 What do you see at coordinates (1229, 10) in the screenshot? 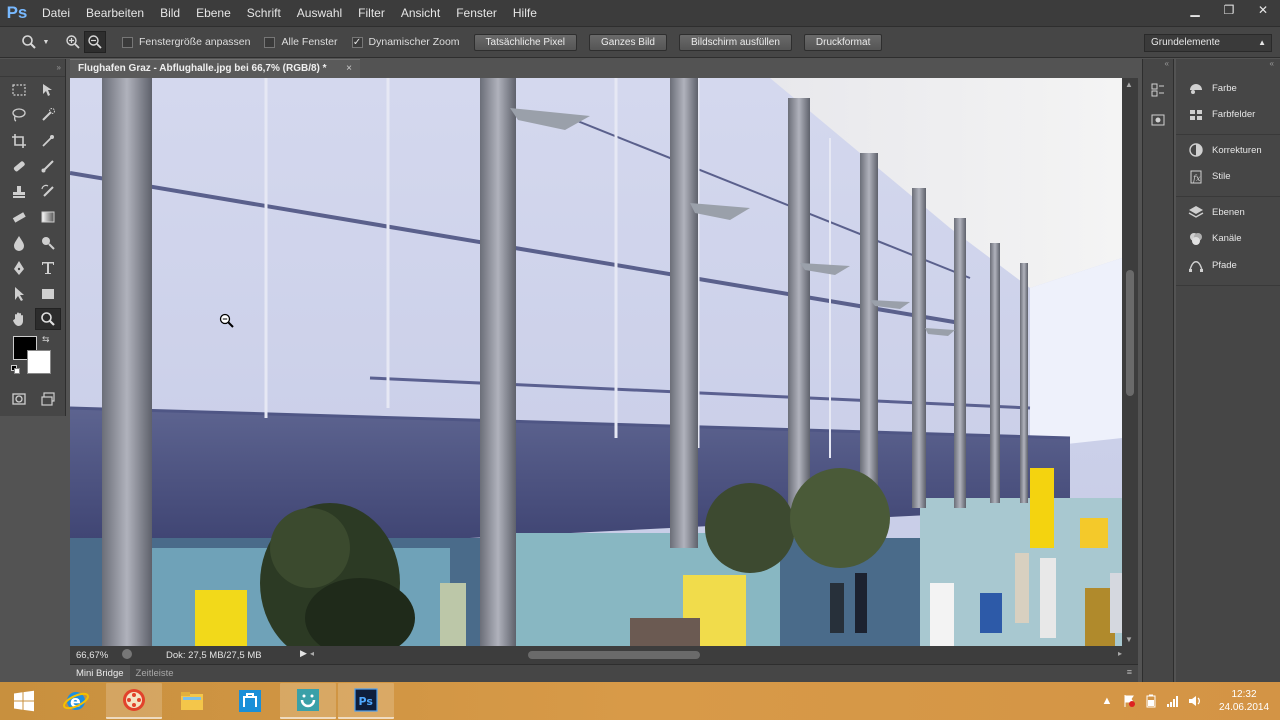
I see `restore-button: ❐` at bounding box center [1229, 10].